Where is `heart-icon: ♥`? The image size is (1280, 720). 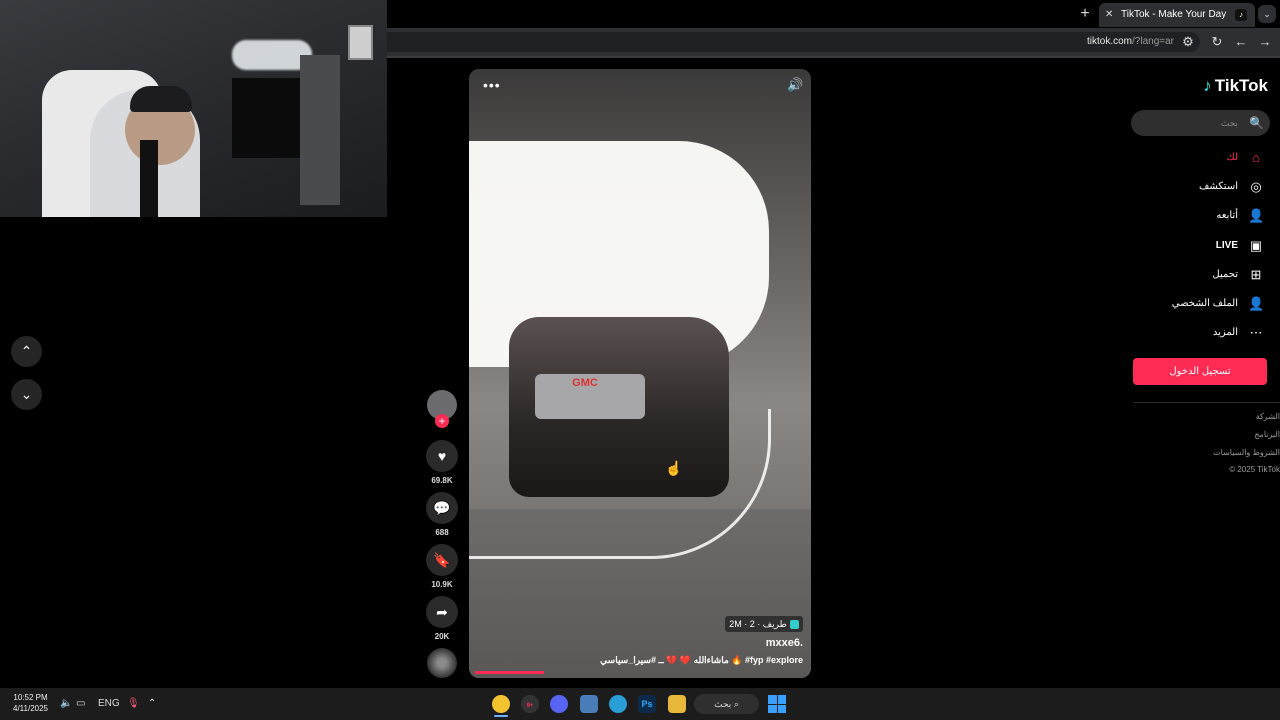 heart-icon: ♥ is located at coordinates (442, 456).